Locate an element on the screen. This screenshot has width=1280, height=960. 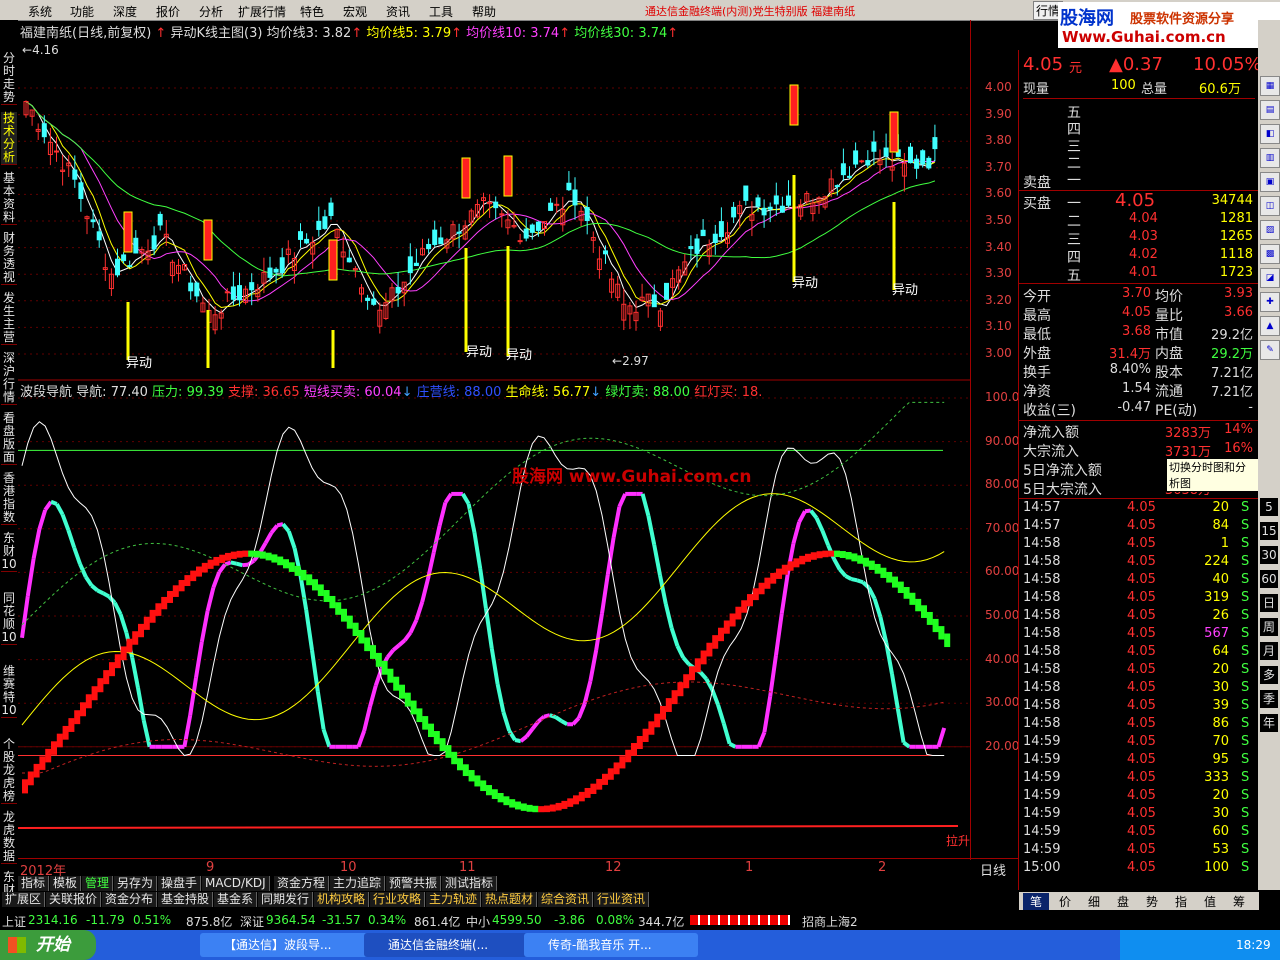
info-tab-4: 基金系 is located at coordinates (236, 899).